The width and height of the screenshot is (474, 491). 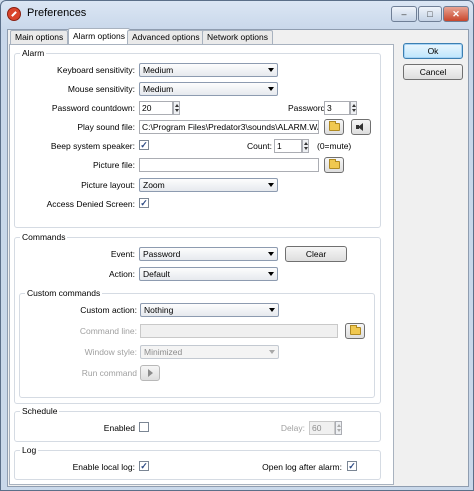 What do you see at coordinates (208, 70) in the screenshot?
I see `keyboard-sensitivity-select: Medium` at bounding box center [208, 70].